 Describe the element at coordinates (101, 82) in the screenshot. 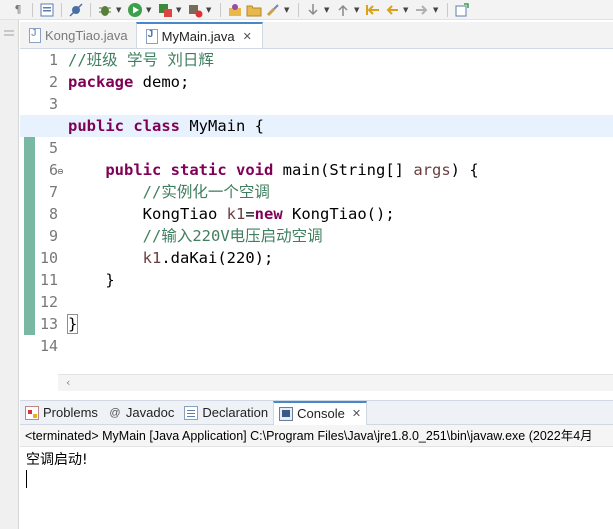

I see `keyword: package` at that location.